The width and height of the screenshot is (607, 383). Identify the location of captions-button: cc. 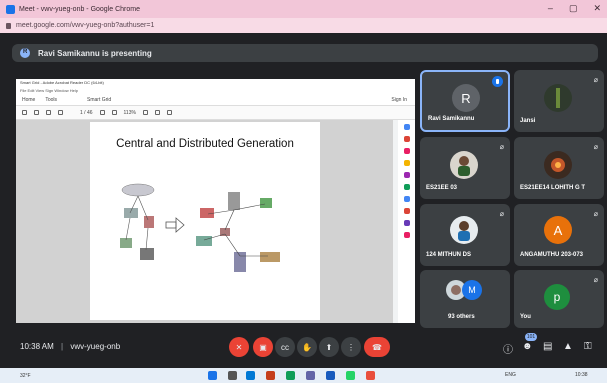
(285, 347).